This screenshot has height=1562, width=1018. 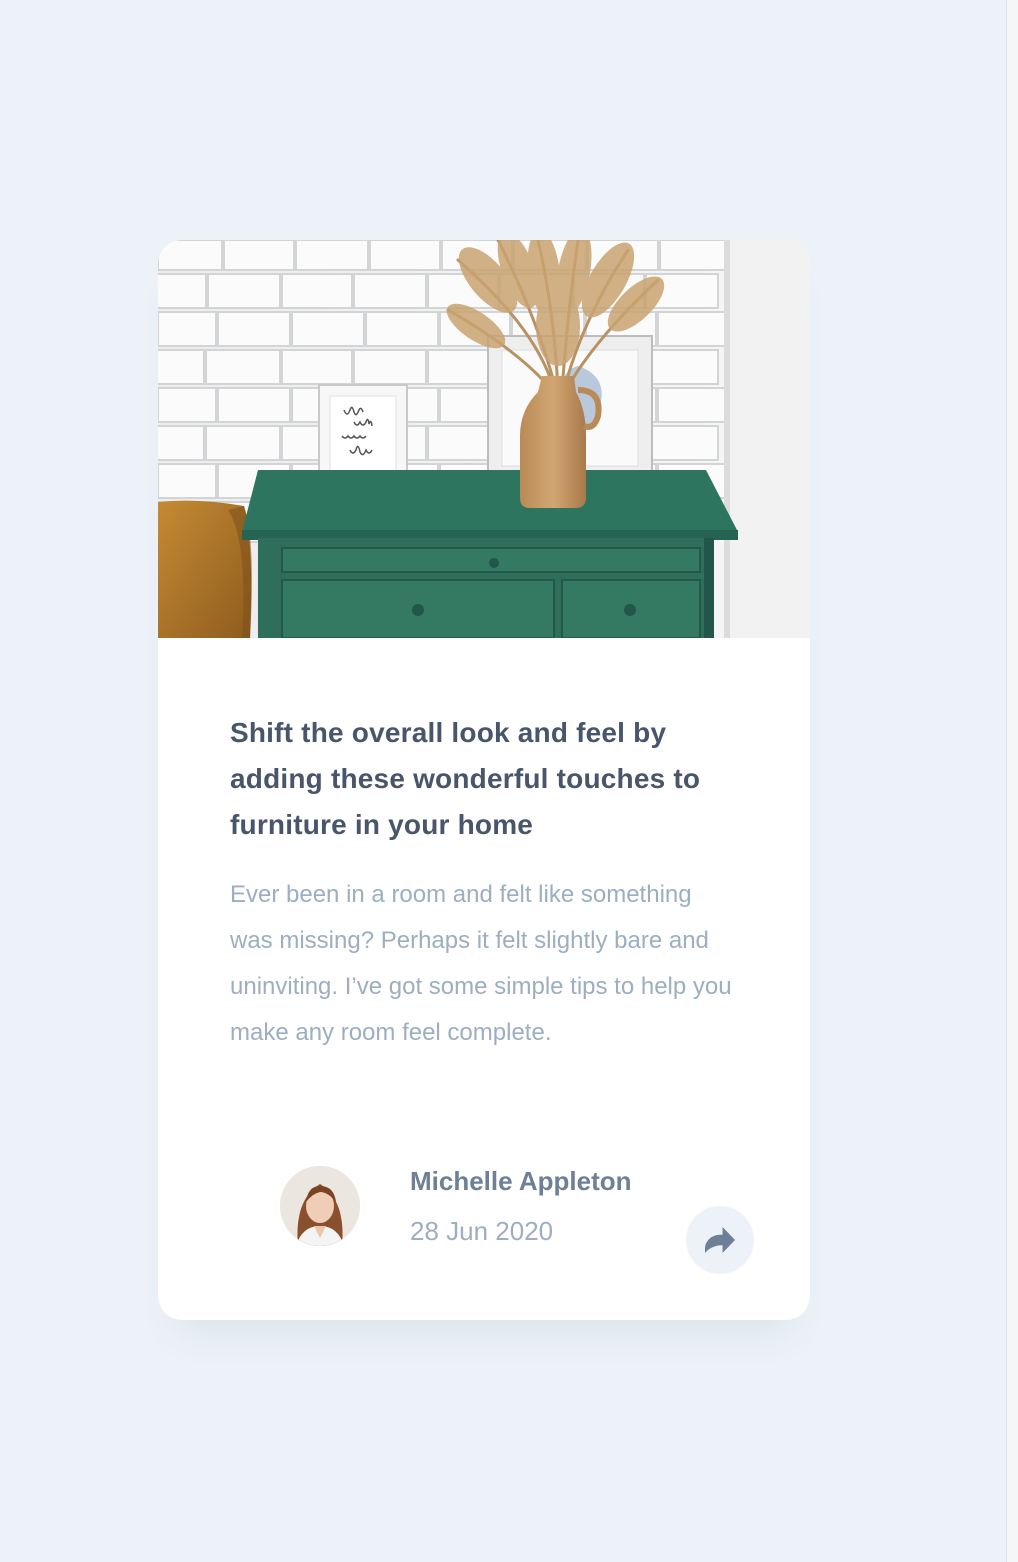 What do you see at coordinates (482, 1231) in the screenshot?
I see `publish-date: 28 Jun 2020` at bounding box center [482, 1231].